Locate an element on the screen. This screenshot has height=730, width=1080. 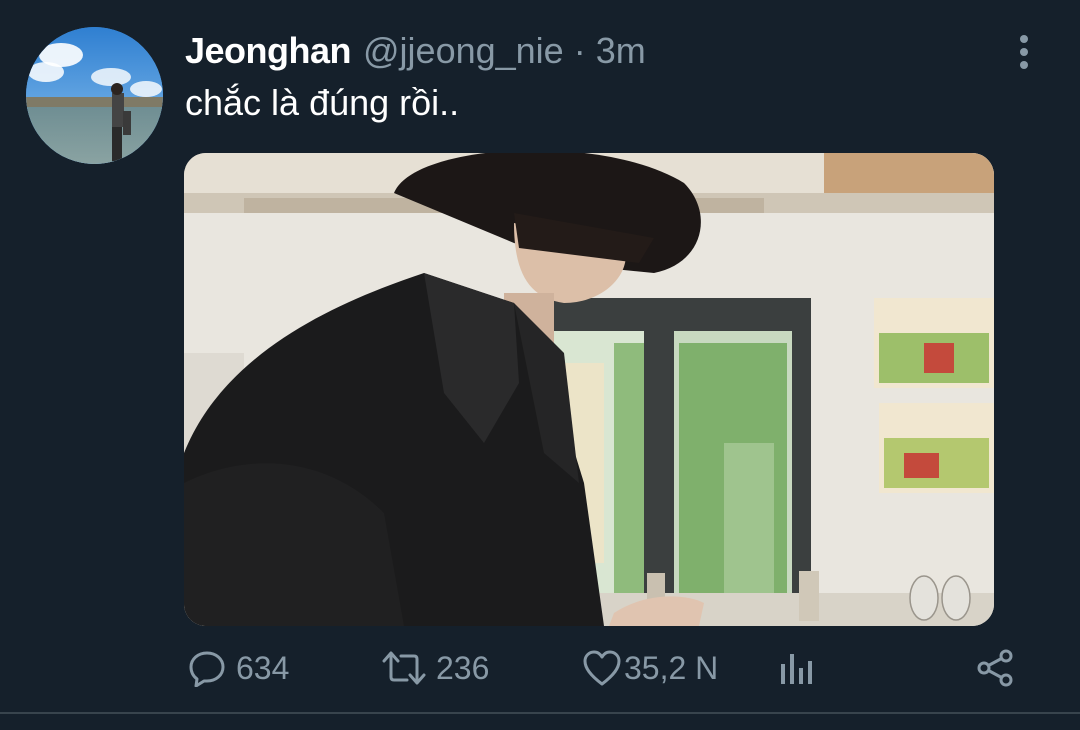
like-count: 35,2 N is located at coordinates (671, 667).